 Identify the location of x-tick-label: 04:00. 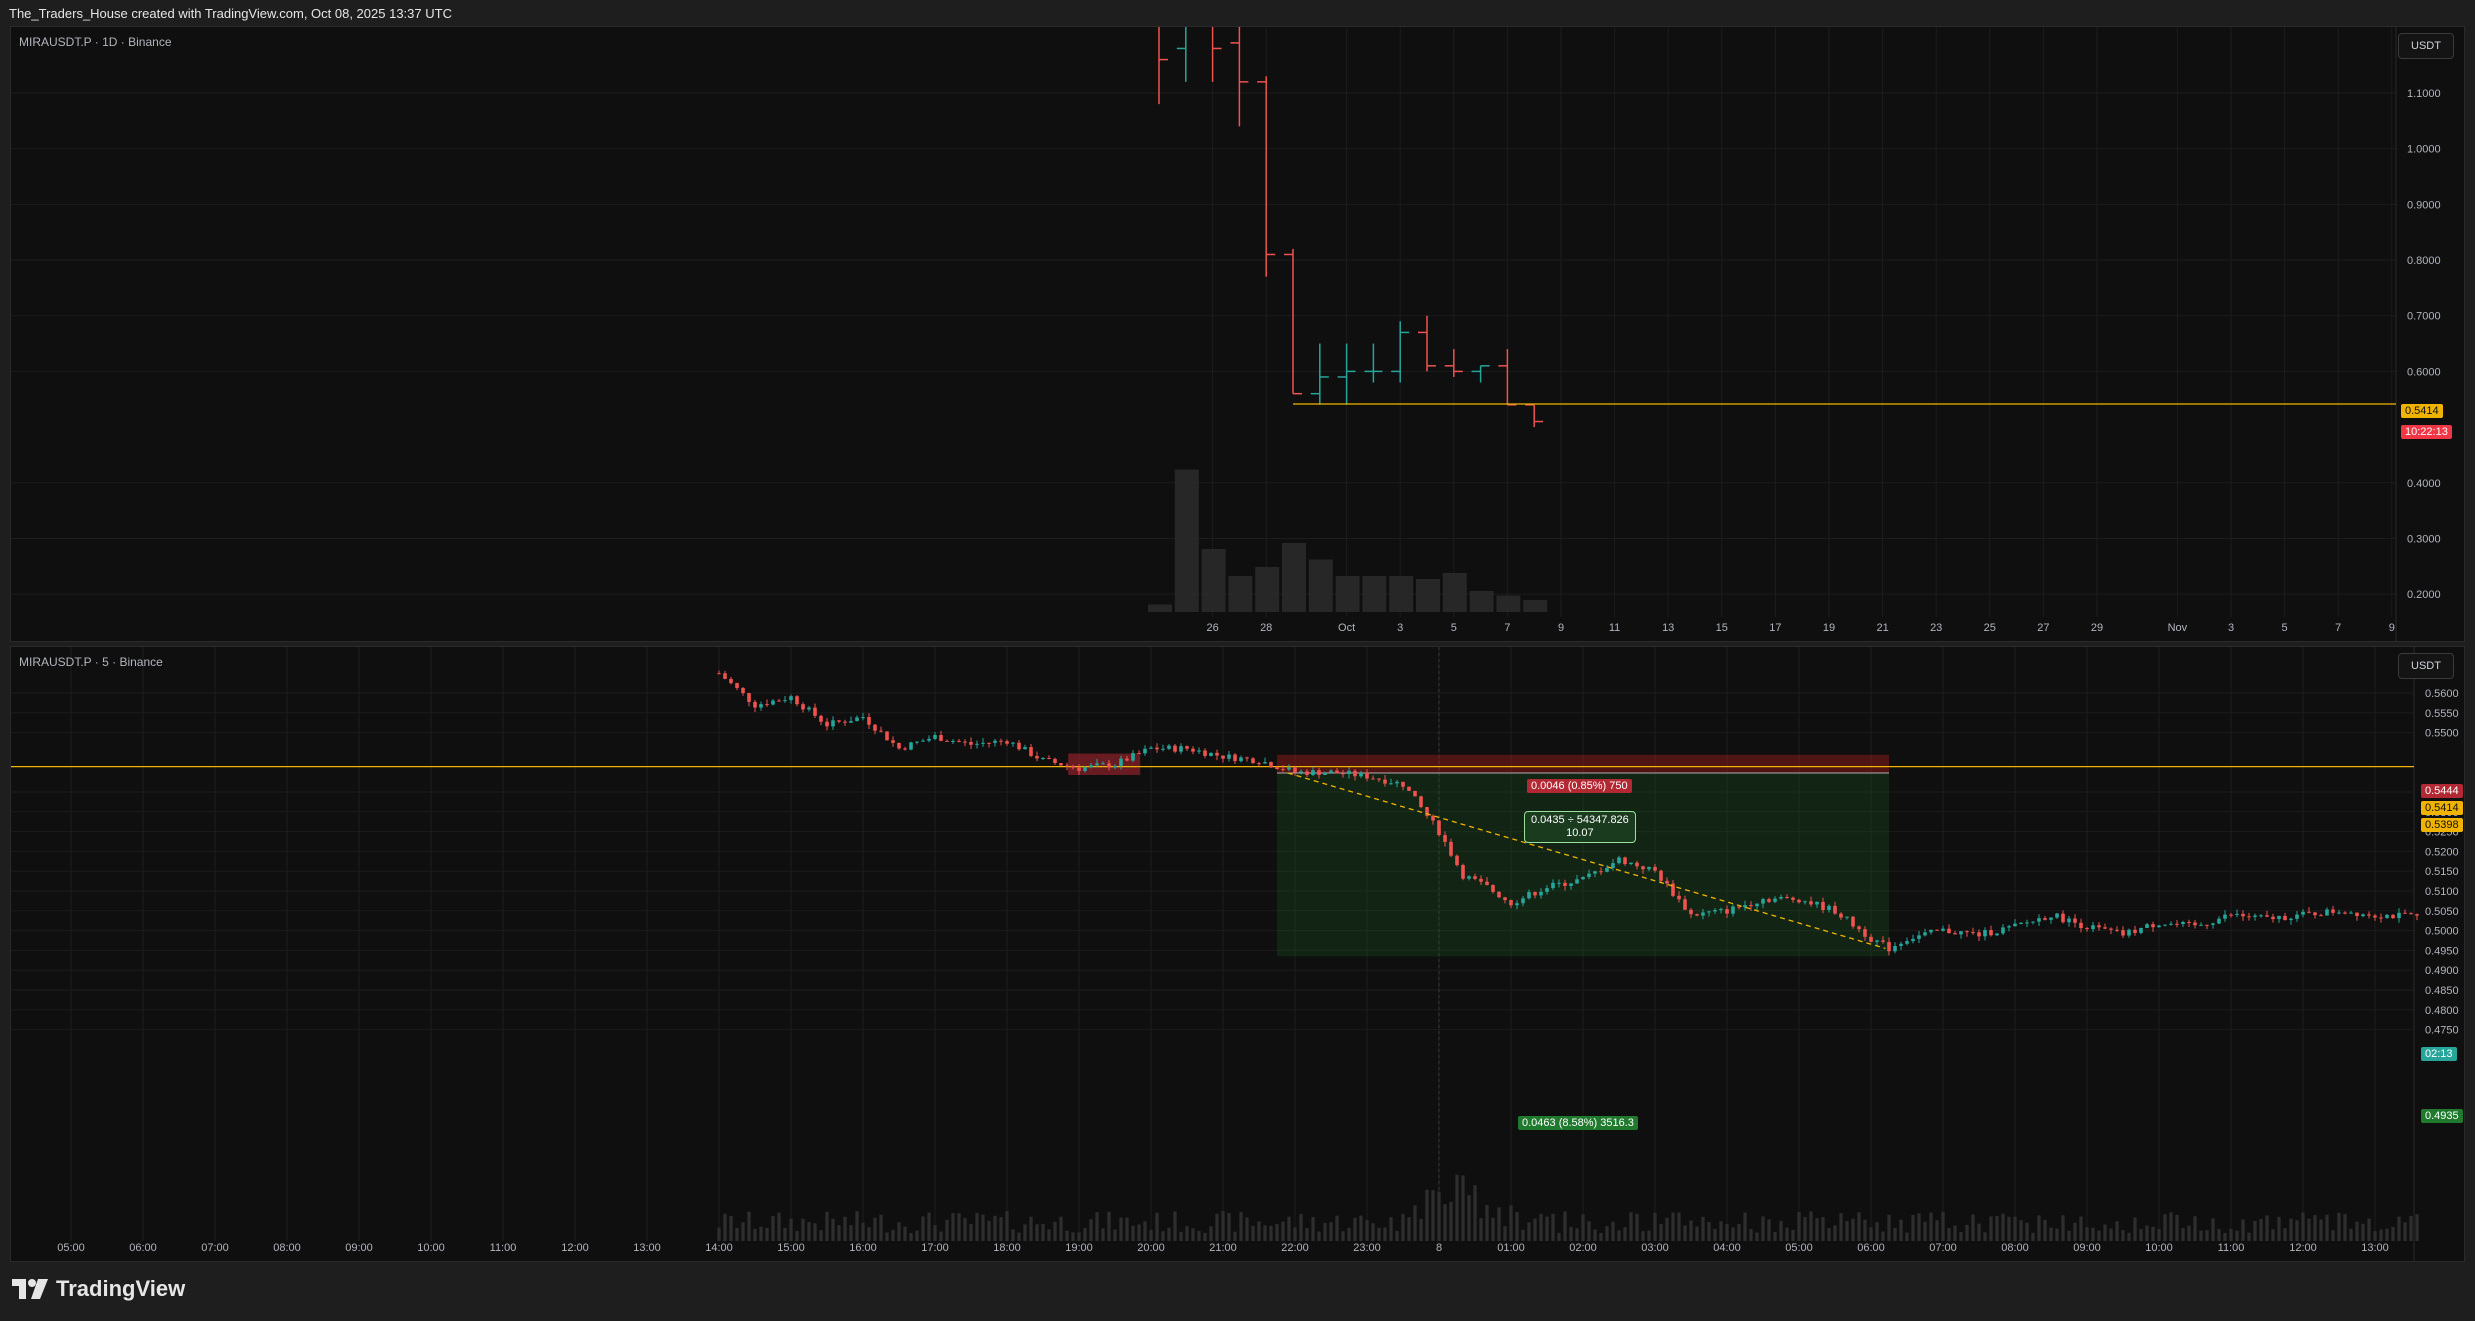
(1727, 1248).